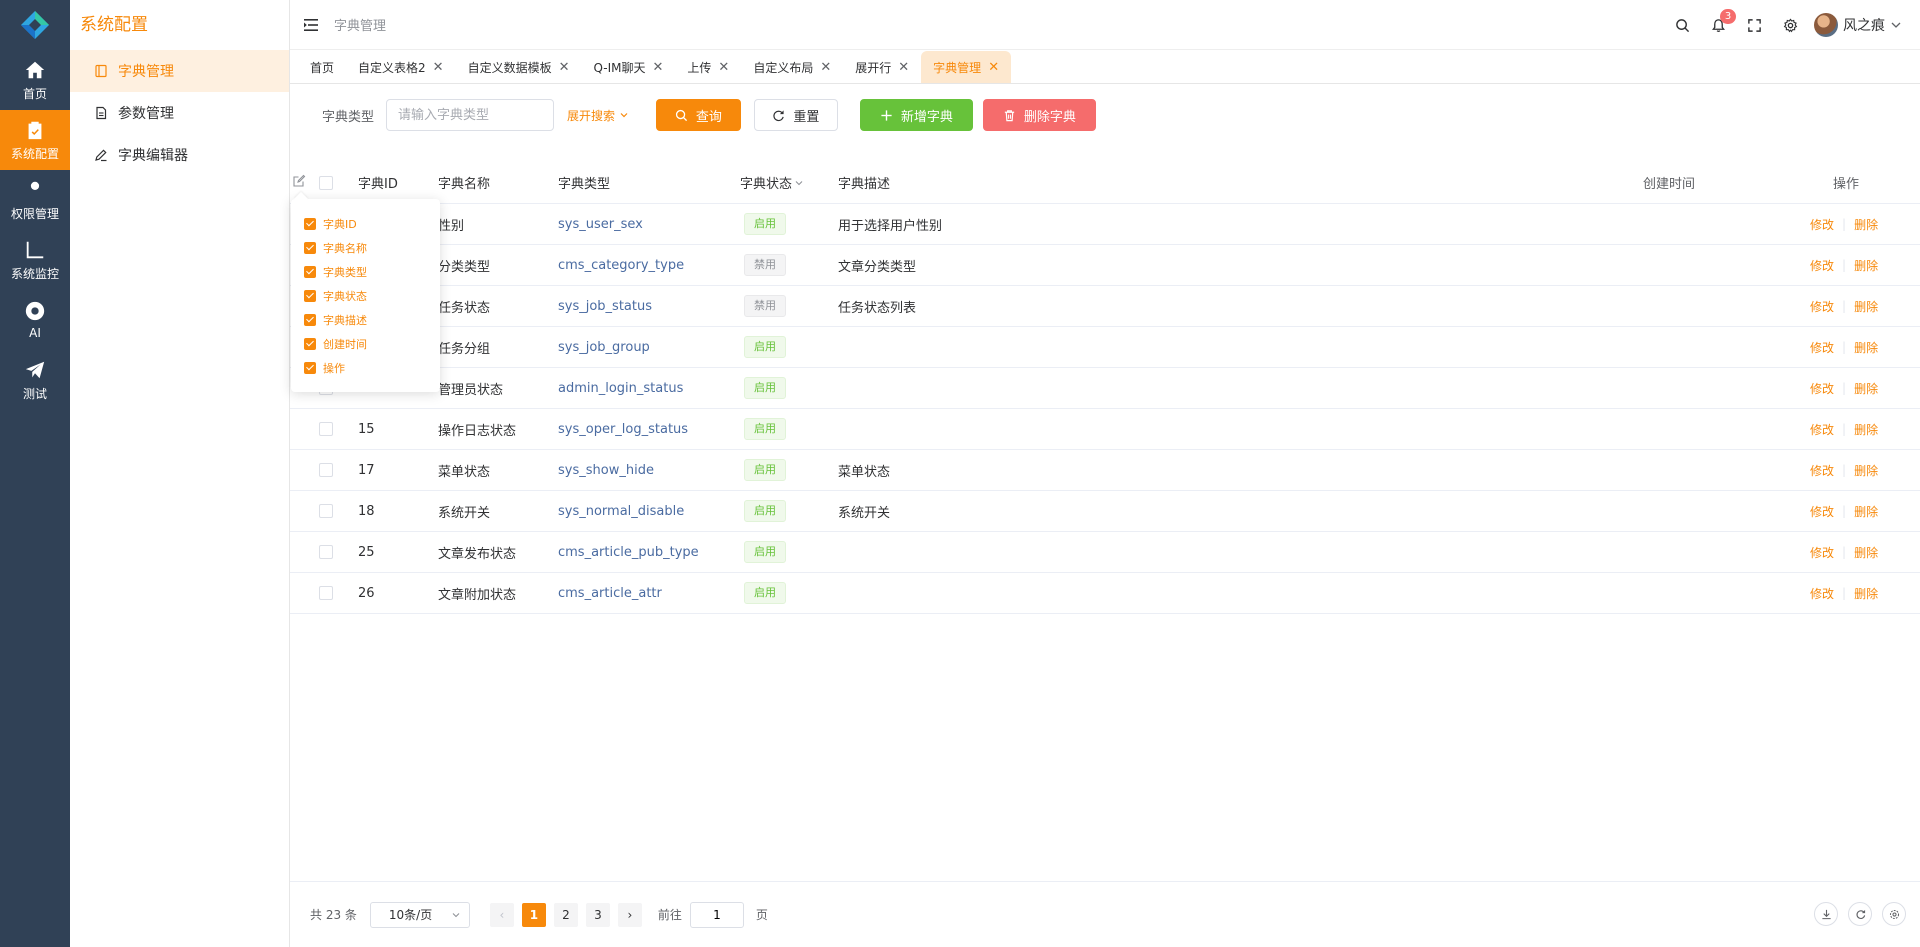 The width and height of the screenshot is (1920, 947). I want to click on submenu-item-2: 字典编辑器, so click(179, 155).